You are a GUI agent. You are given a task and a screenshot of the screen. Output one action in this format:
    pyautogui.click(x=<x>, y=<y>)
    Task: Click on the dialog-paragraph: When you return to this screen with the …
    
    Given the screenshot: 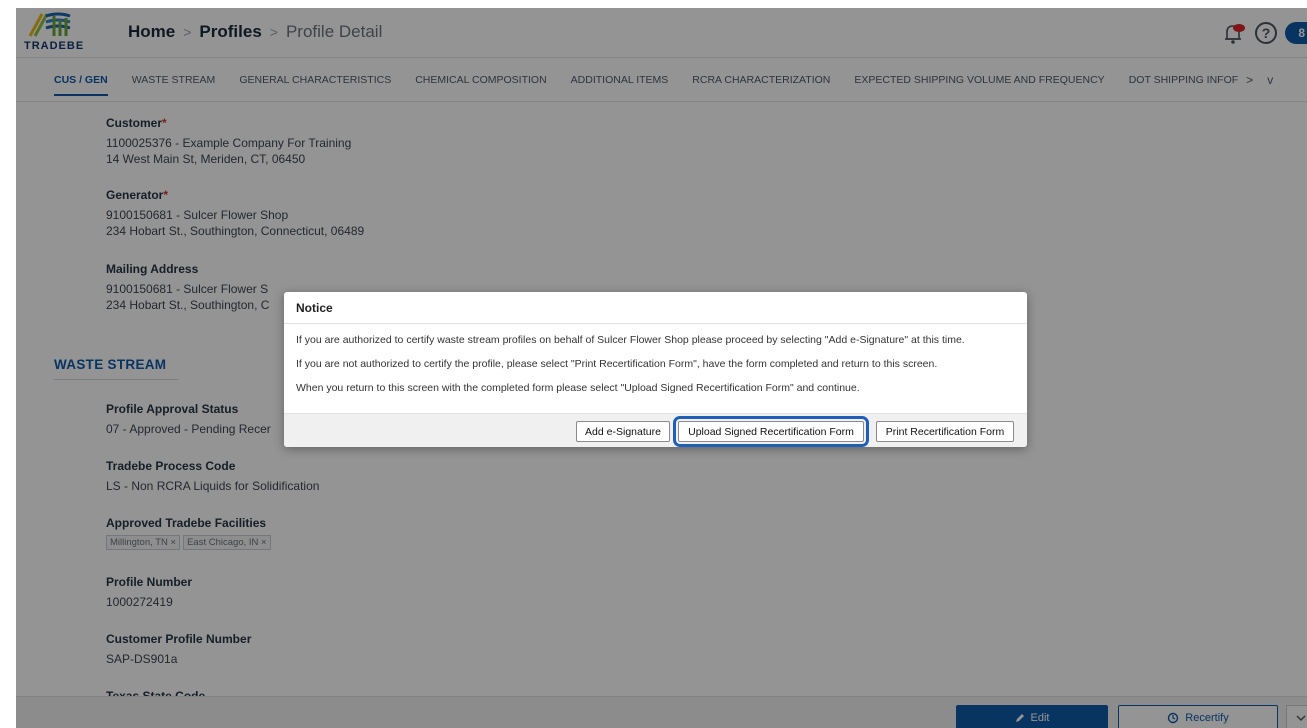 What is the action you would take?
    pyautogui.click(x=578, y=388)
    